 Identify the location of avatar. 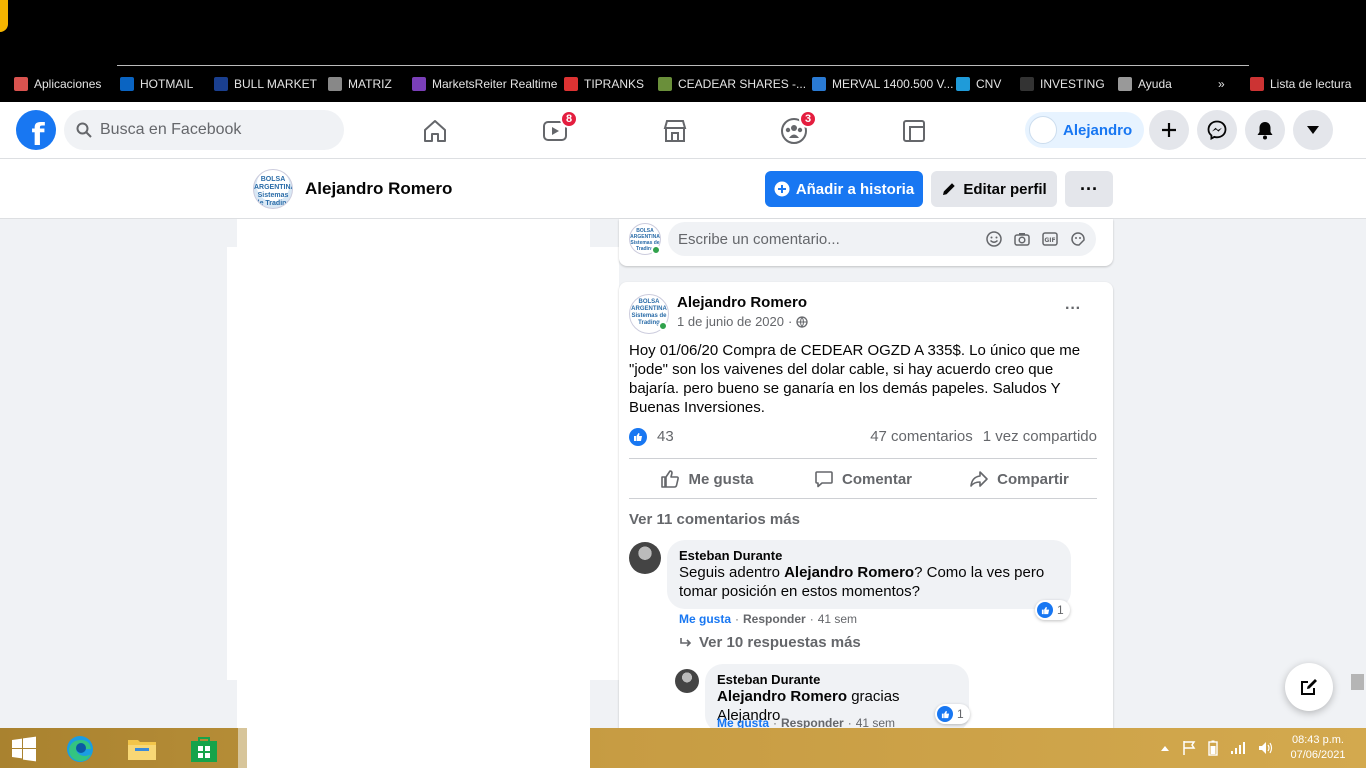
(1043, 130).